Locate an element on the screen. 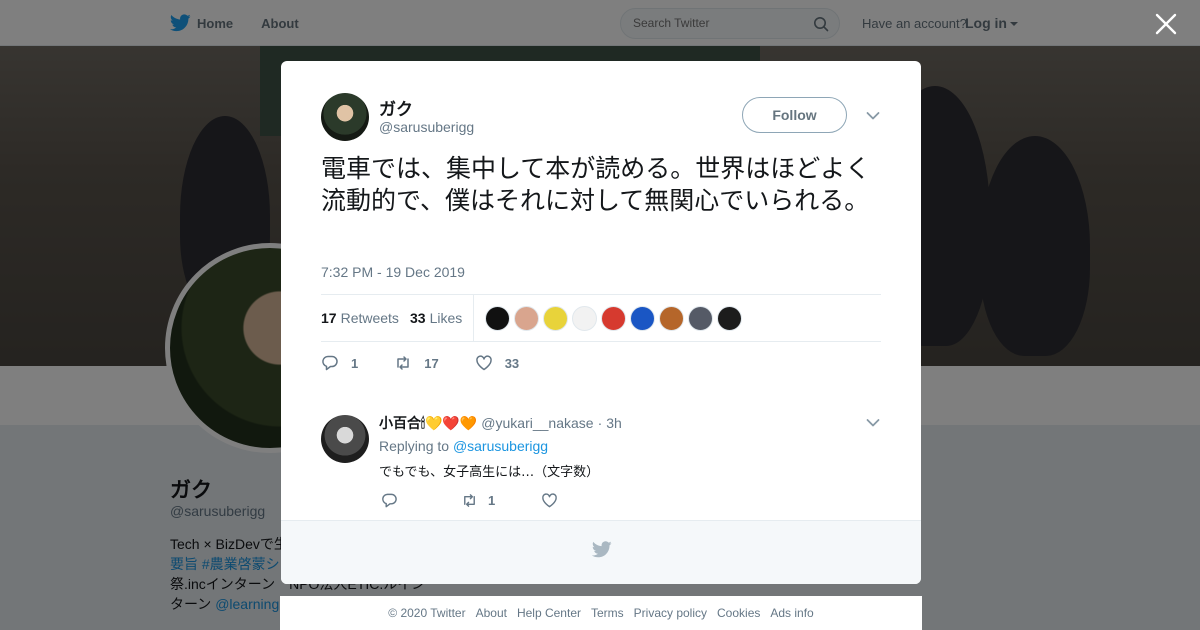 The height and width of the screenshot is (630, 1200). likes-label: Likes is located at coordinates (446, 318).